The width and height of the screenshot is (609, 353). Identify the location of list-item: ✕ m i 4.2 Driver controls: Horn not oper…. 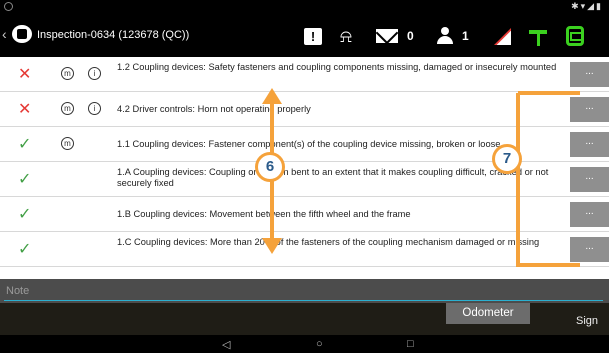
(304, 109).